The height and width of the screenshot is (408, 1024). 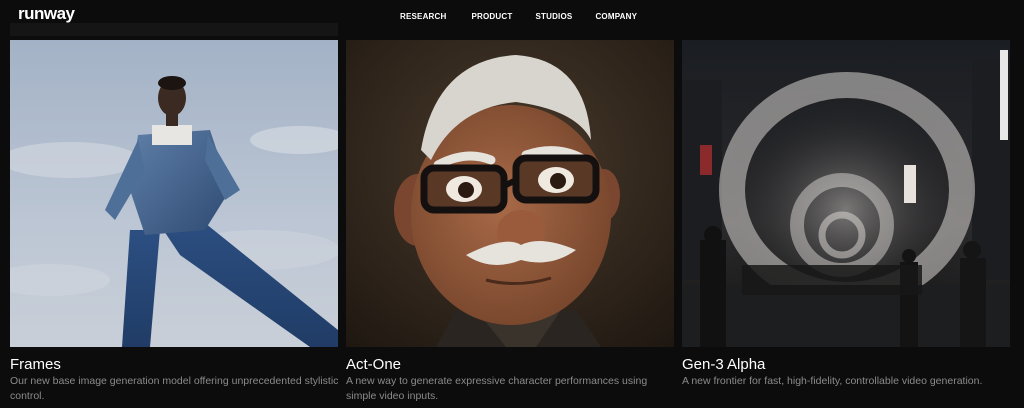 I want to click on nav-product: PRODUCT, so click(x=492, y=16).